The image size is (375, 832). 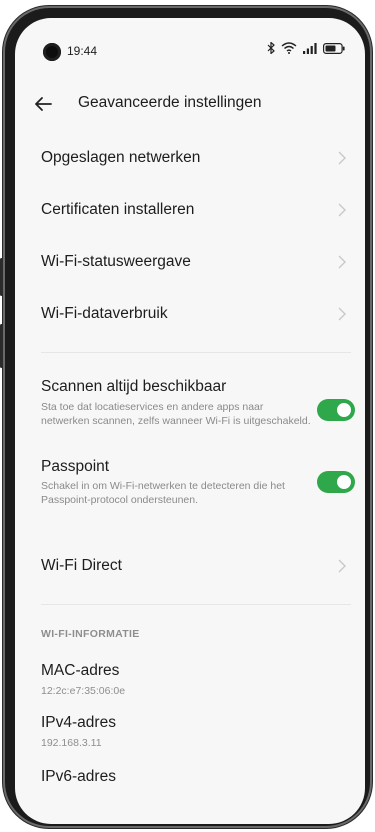 What do you see at coordinates (336, 410) in the screenshot?
I see `scanning-toggle` at bounding box center [336, 410].